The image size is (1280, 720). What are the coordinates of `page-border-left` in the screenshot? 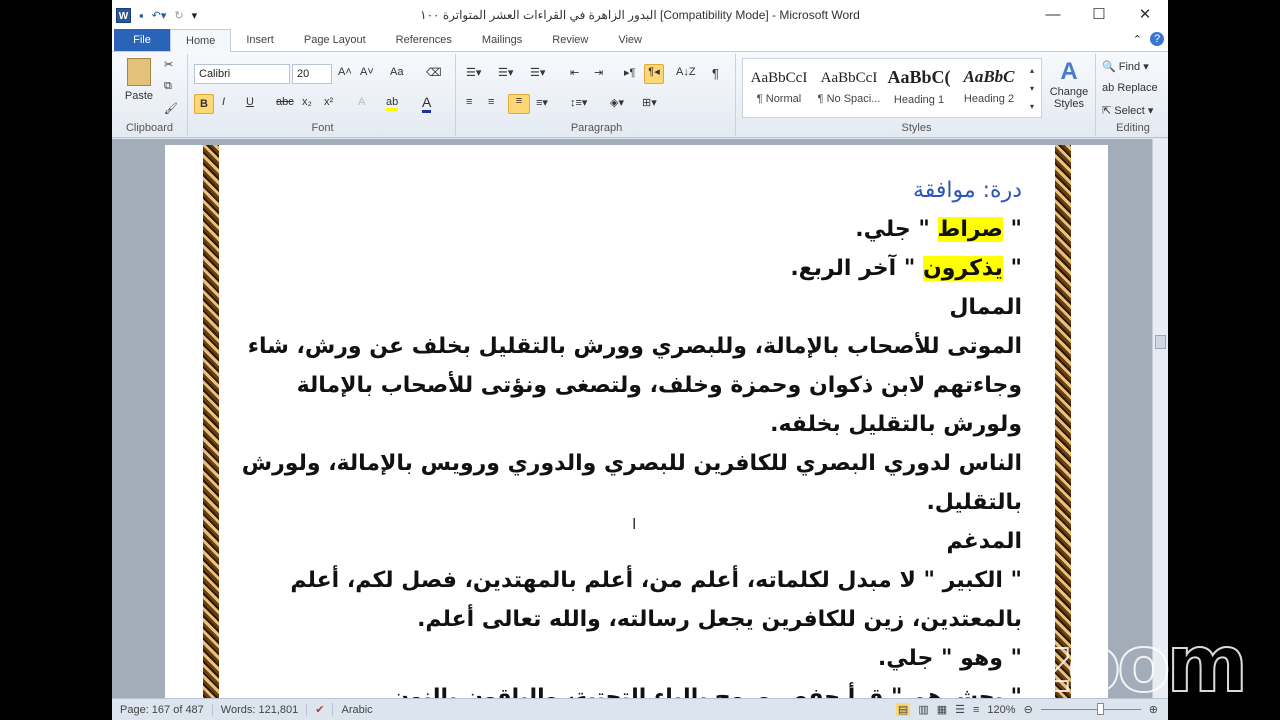 It's located at (211, 425).